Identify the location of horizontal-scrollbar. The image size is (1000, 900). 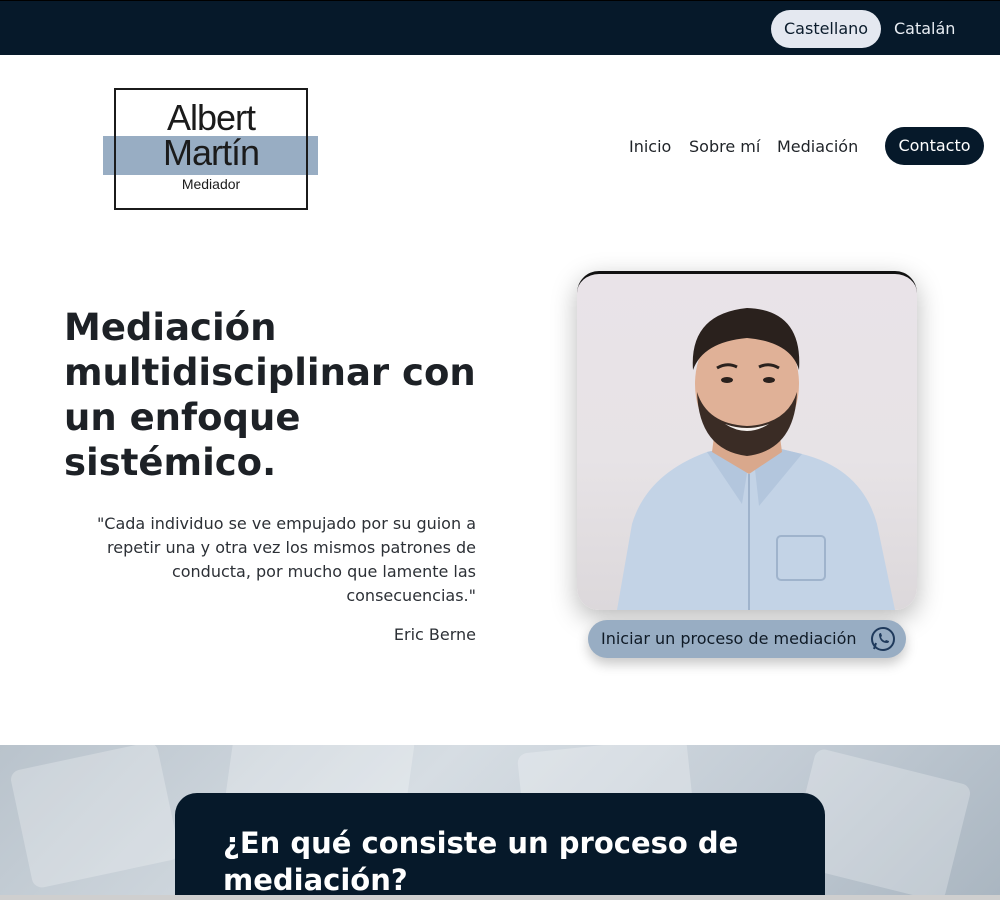
(500, 897).